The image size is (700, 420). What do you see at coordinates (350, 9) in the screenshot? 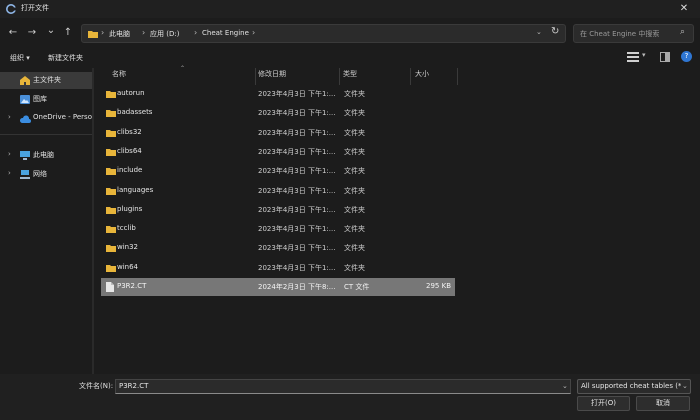
I see `title-bar: 打开文件 ✕` at bounding box center [350, 9].